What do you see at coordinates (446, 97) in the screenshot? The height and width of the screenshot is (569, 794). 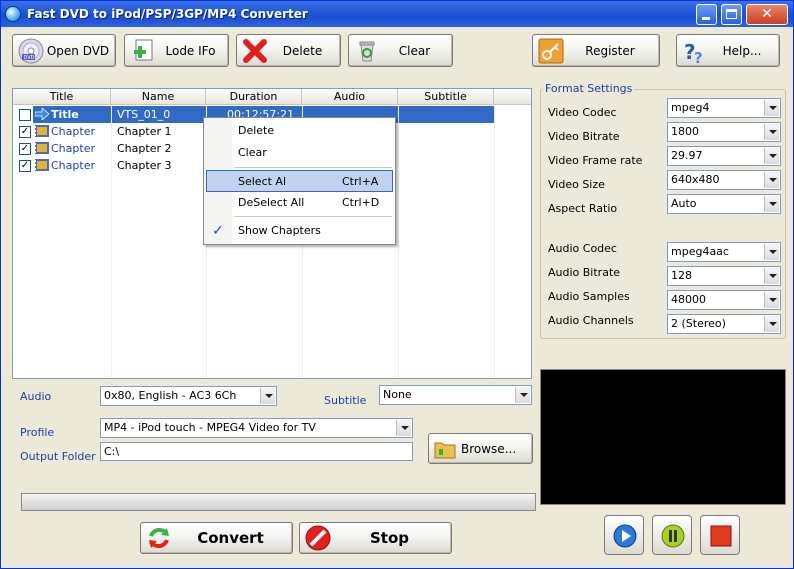 I see `column-header-subtitle: Subtitle` at bounding box center [446, 97].